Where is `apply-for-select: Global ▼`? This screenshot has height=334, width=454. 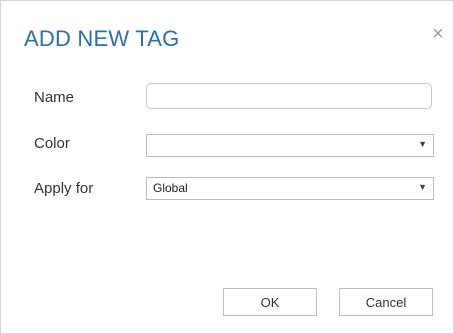
apply-for-select: Global ▼ is located at coordinates (290, 188).